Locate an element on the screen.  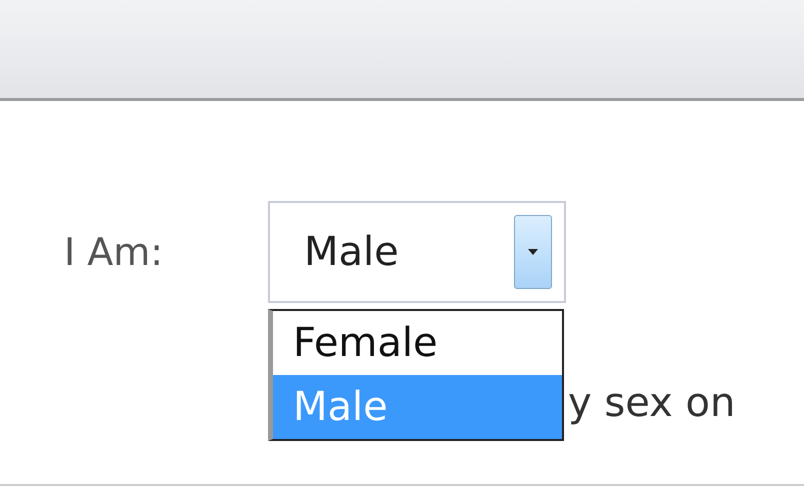
field-label: I Am: is located at coordinates (114, 252).